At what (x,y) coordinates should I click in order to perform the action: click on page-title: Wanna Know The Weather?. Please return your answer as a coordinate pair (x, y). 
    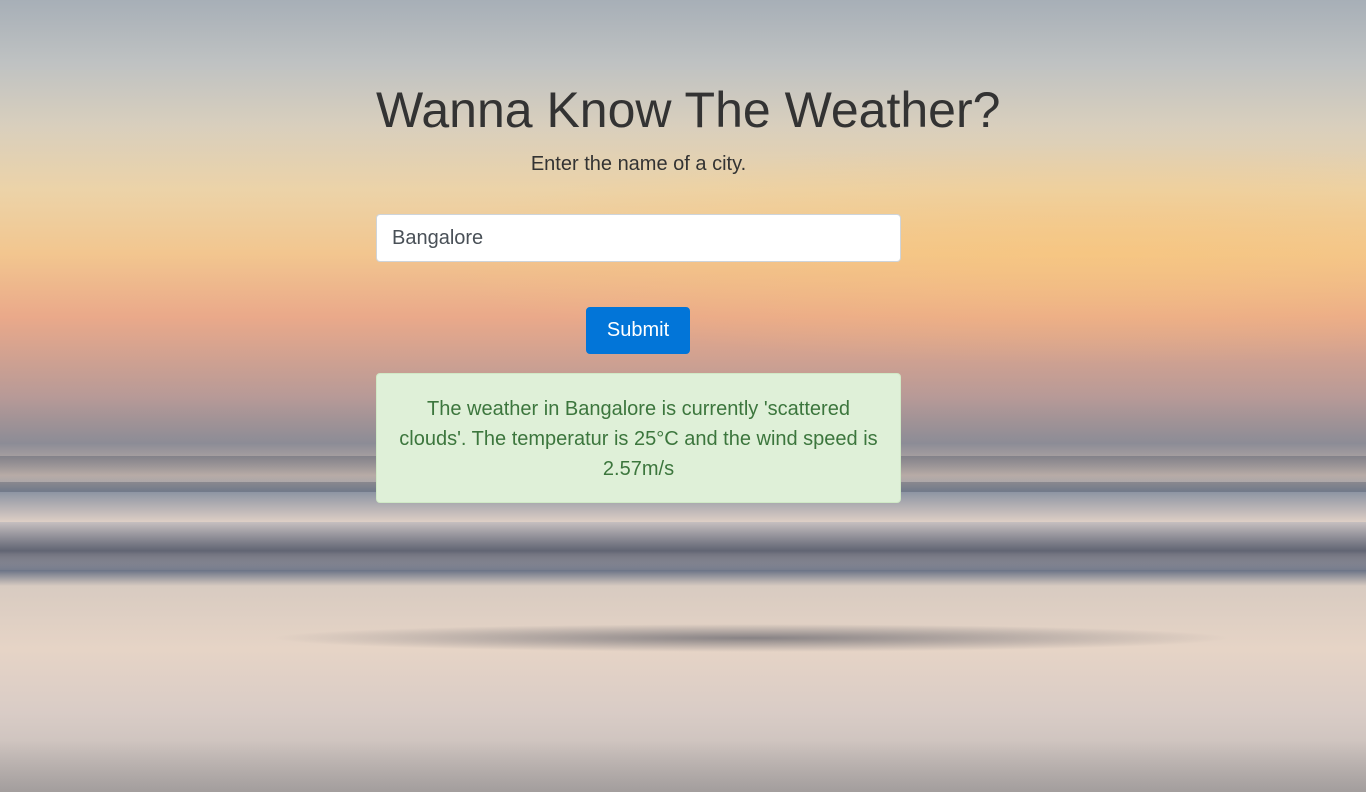
    Looking at the image, I should click on (688, 110).